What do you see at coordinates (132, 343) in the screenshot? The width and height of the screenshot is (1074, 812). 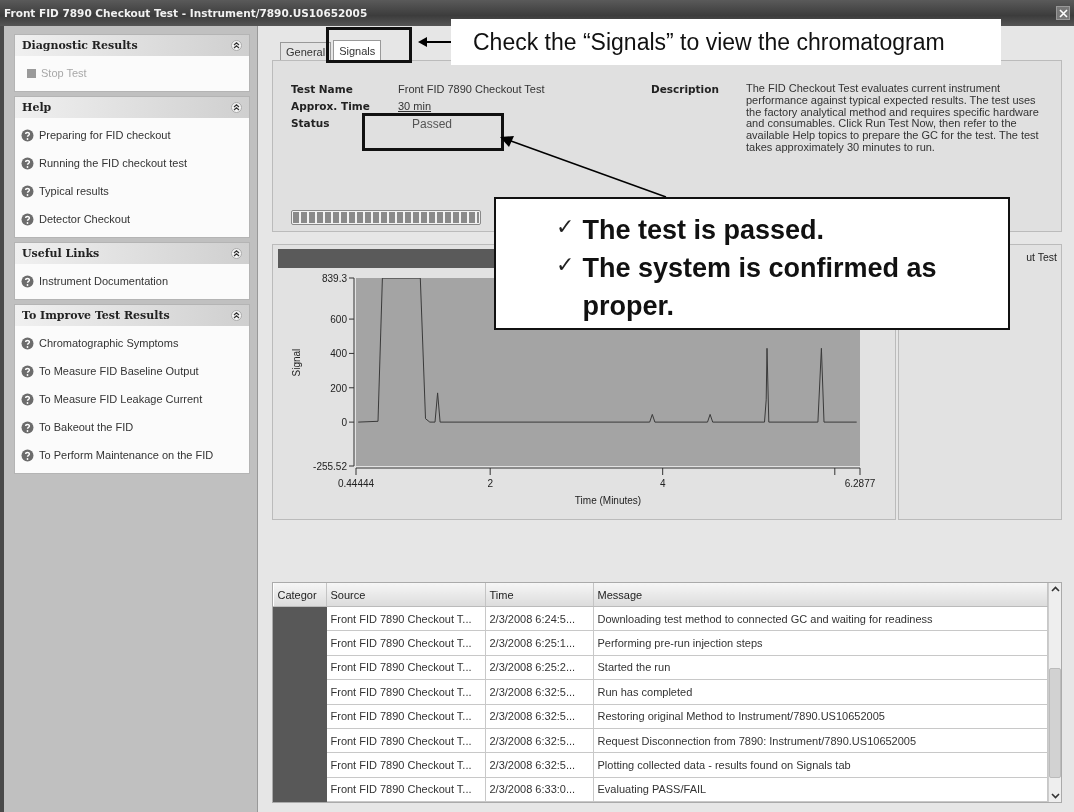 I see `sidebar-link: Chromatographic Symptoms` at bounding box center [132, 343].